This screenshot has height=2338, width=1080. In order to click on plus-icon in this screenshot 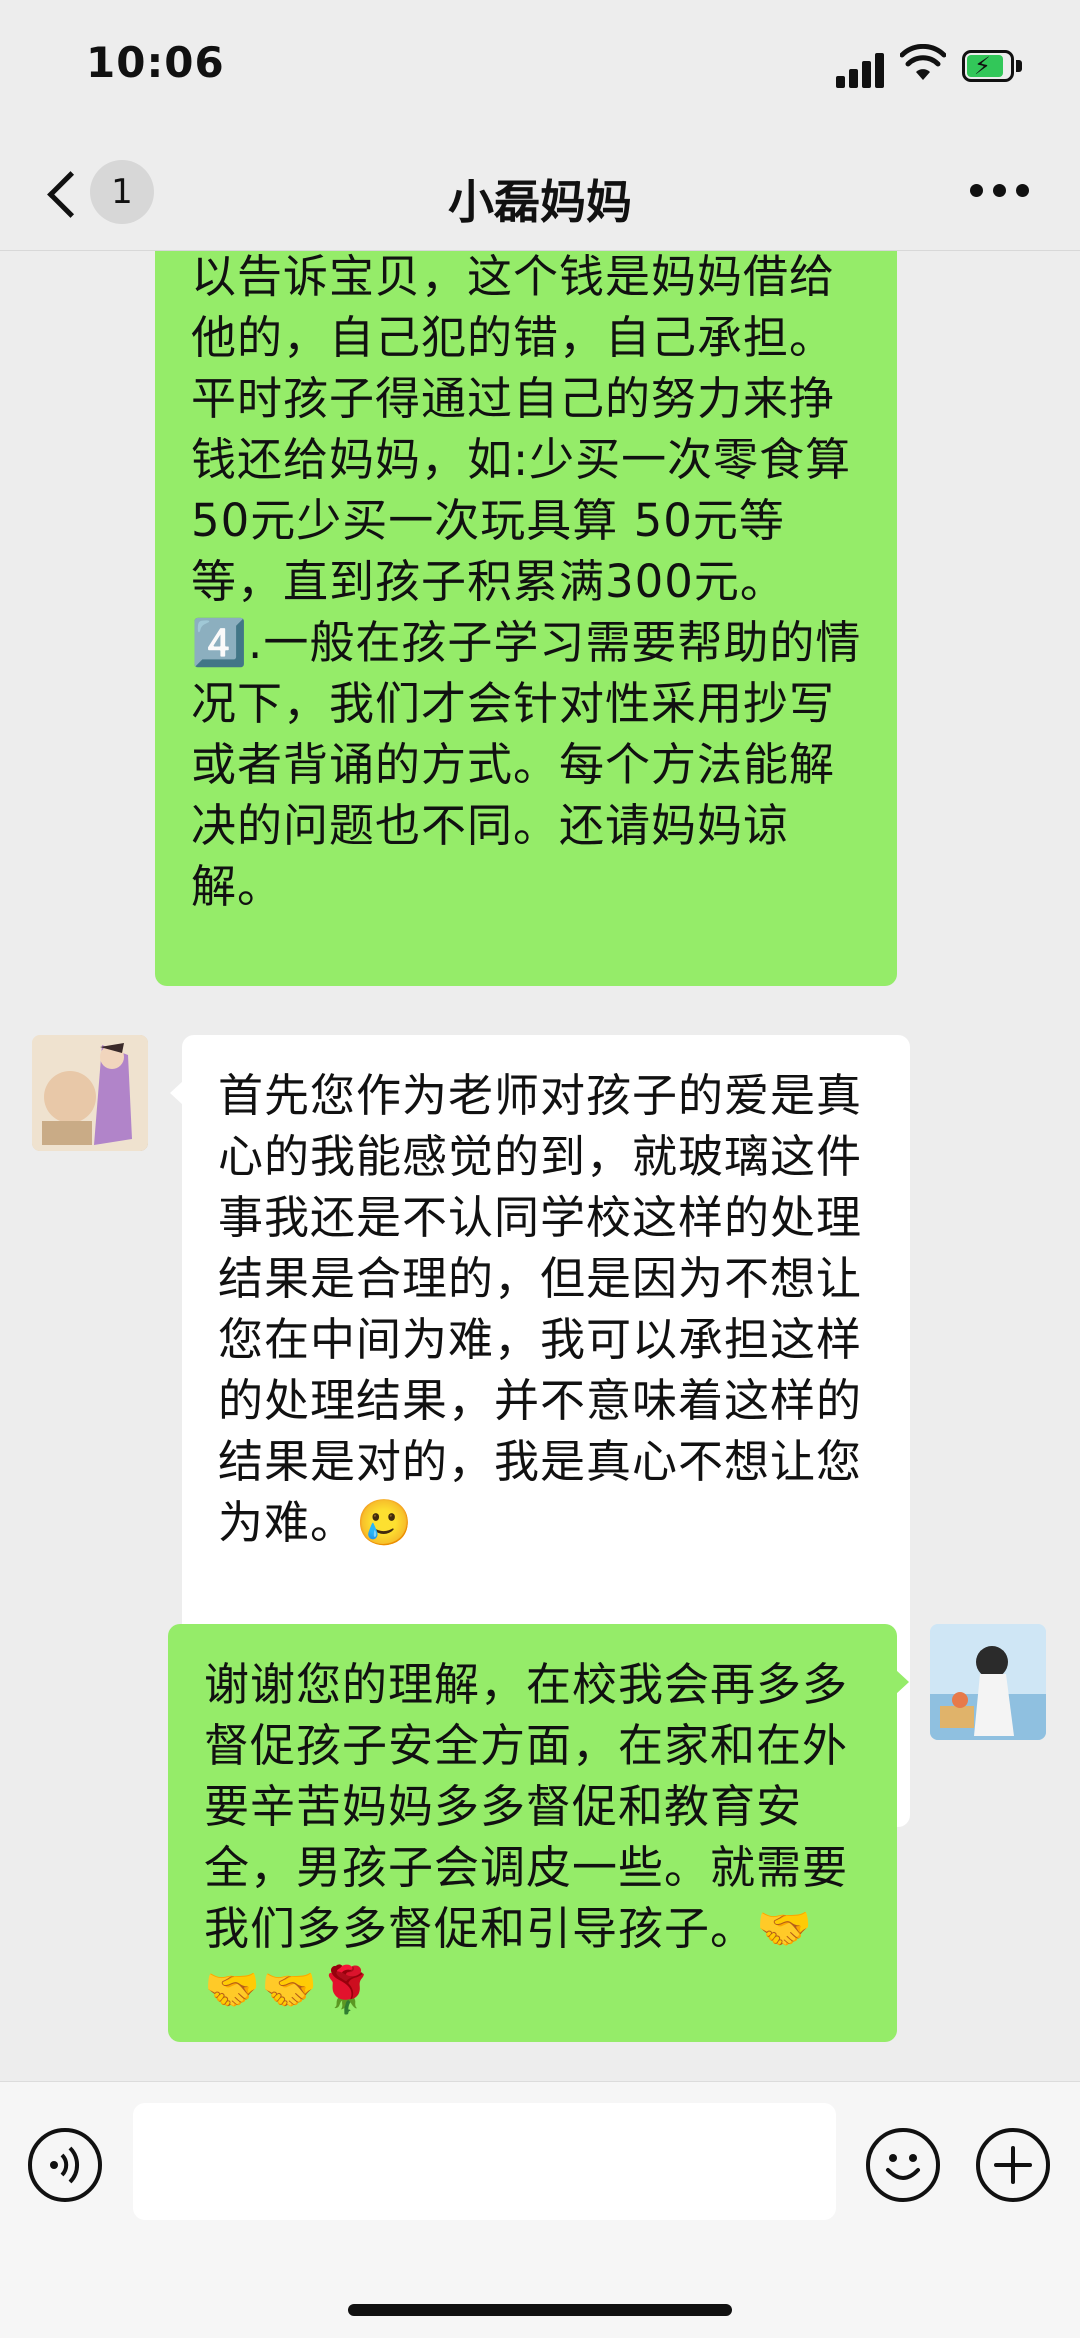, I will do `click(1013, 2165)`.